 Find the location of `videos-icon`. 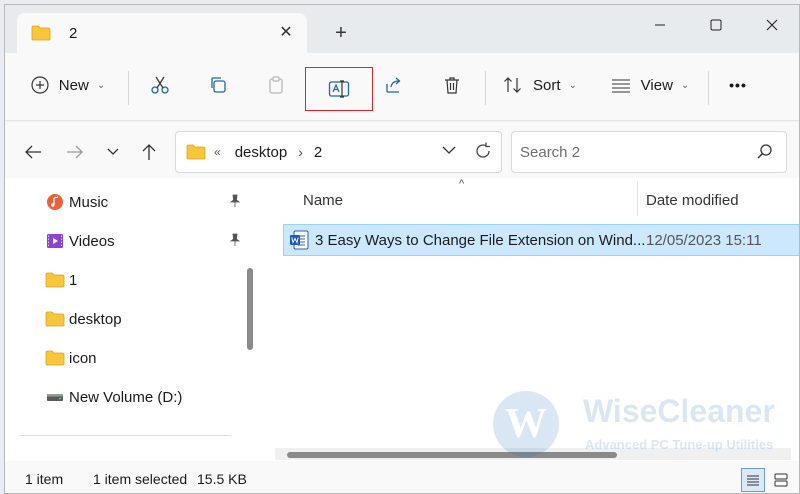

videos-icon is located at coordinates (55, 241).